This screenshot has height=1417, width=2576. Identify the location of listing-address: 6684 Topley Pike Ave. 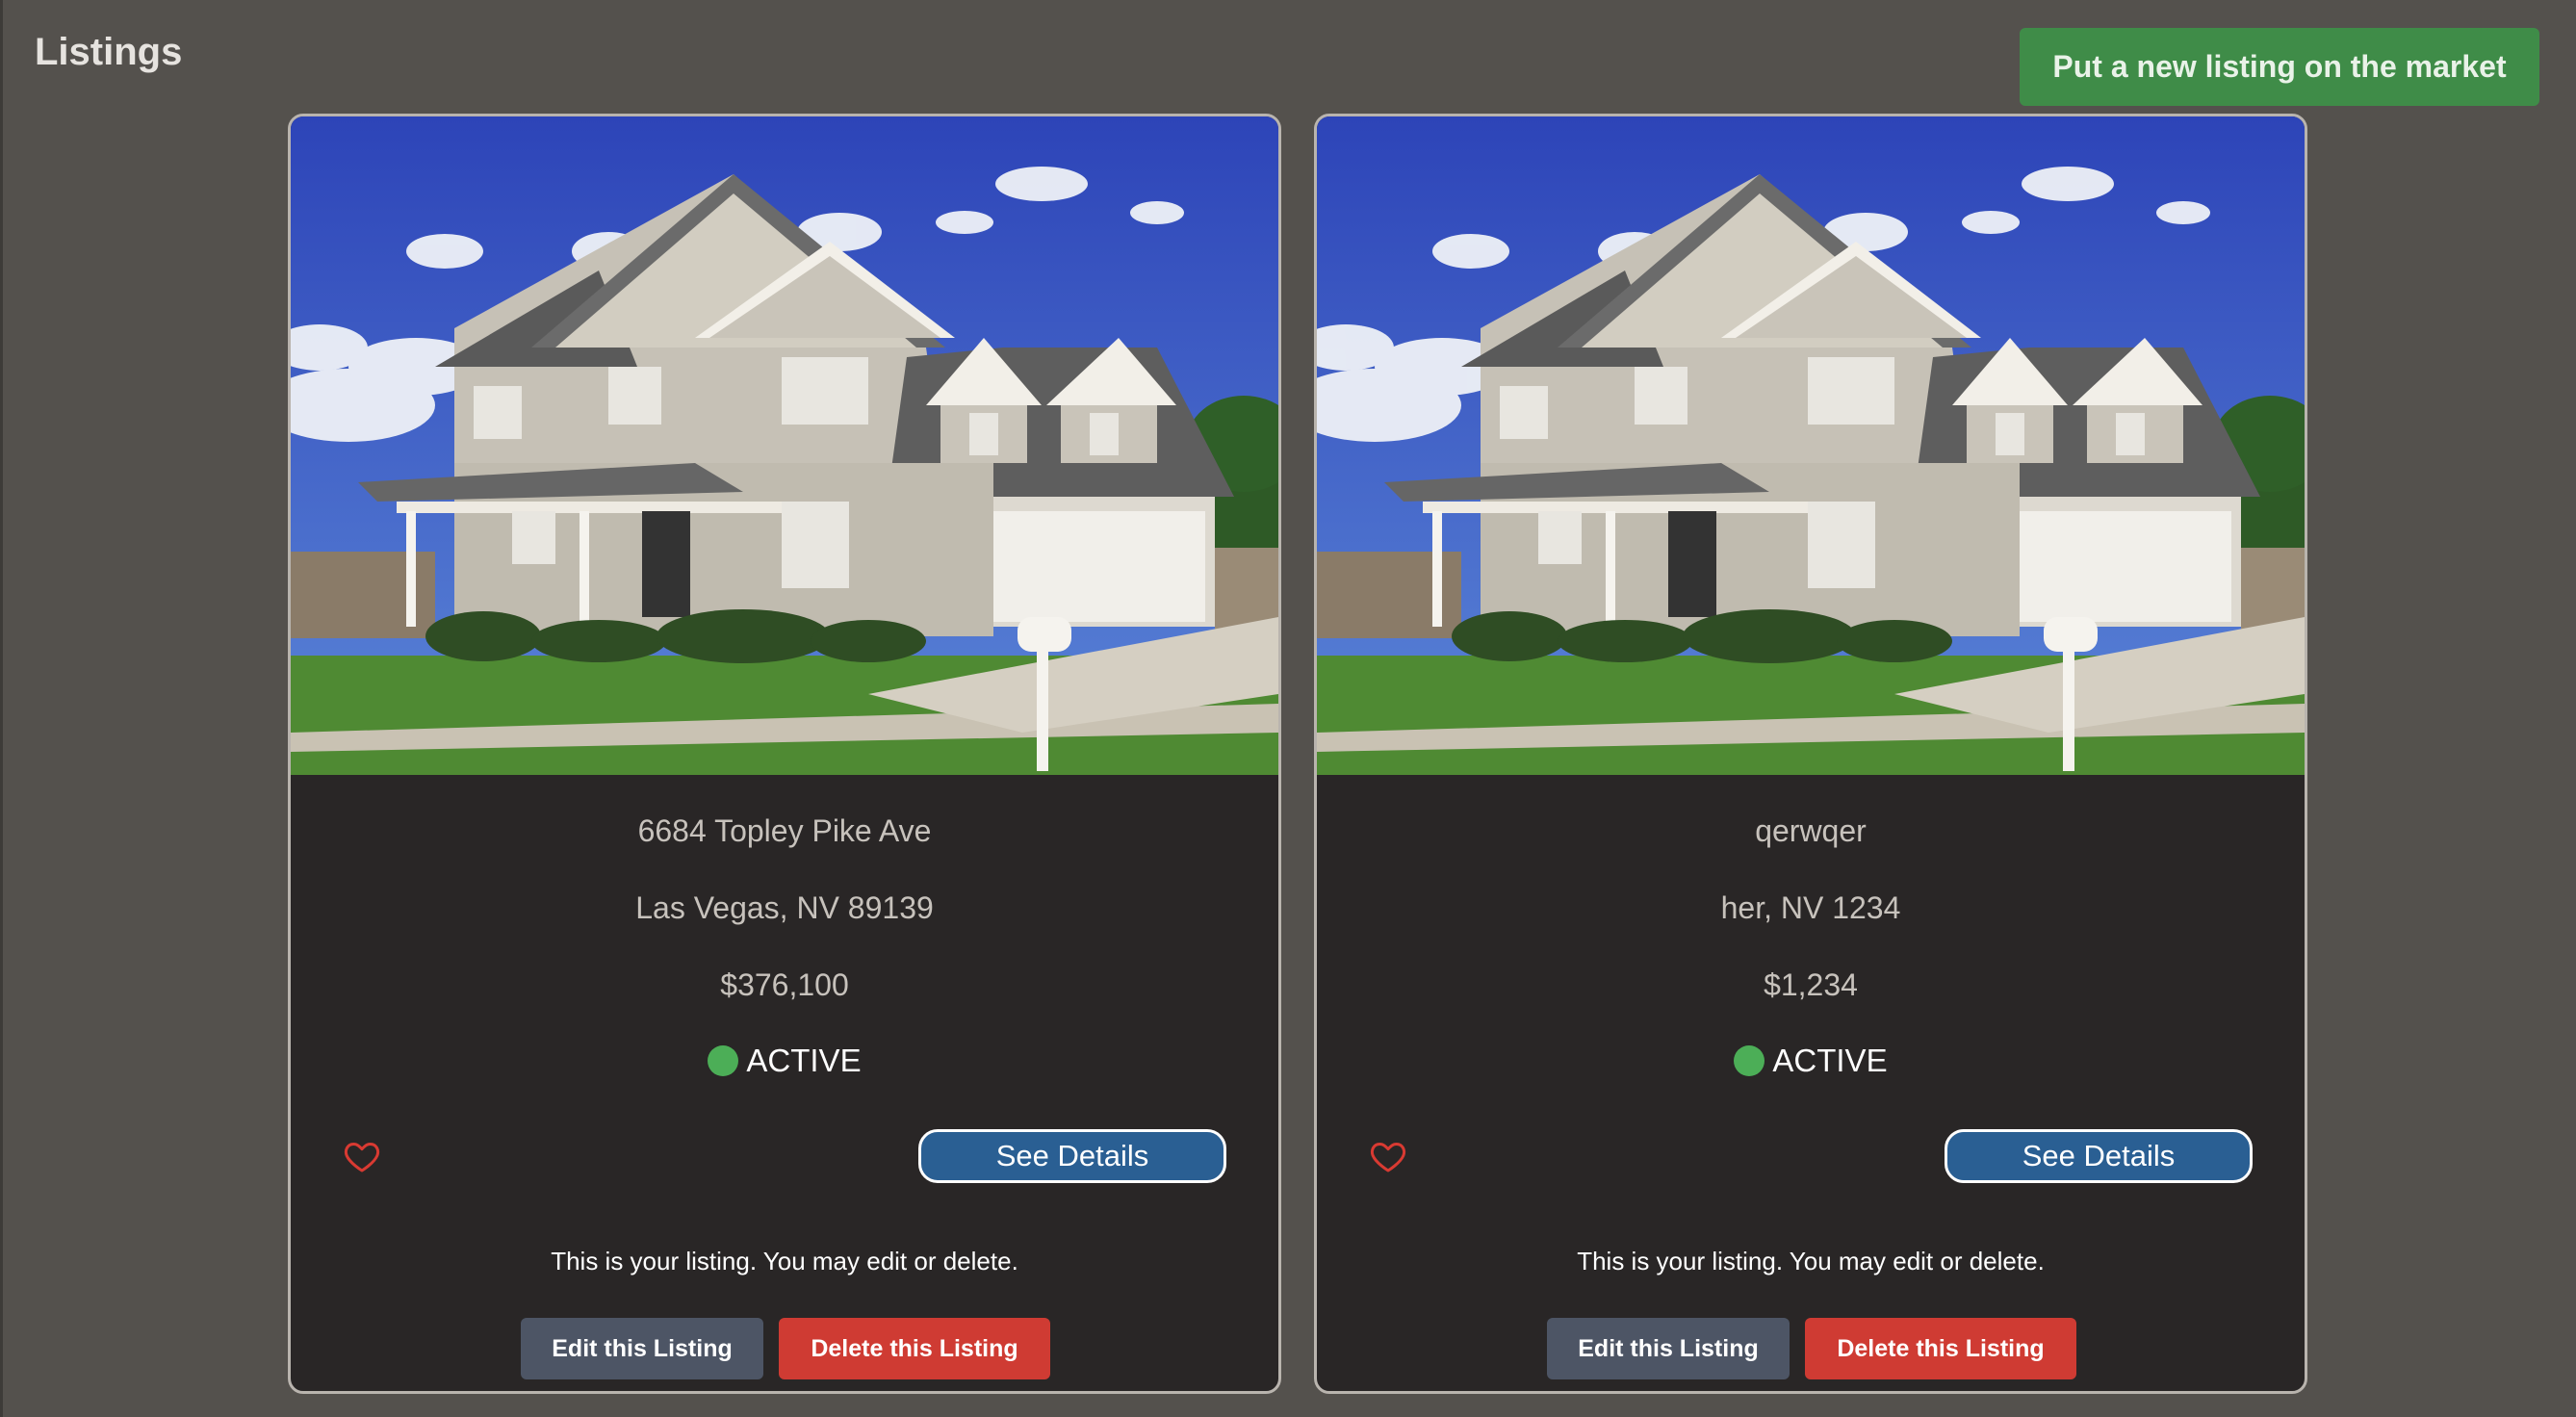
(784, 831).